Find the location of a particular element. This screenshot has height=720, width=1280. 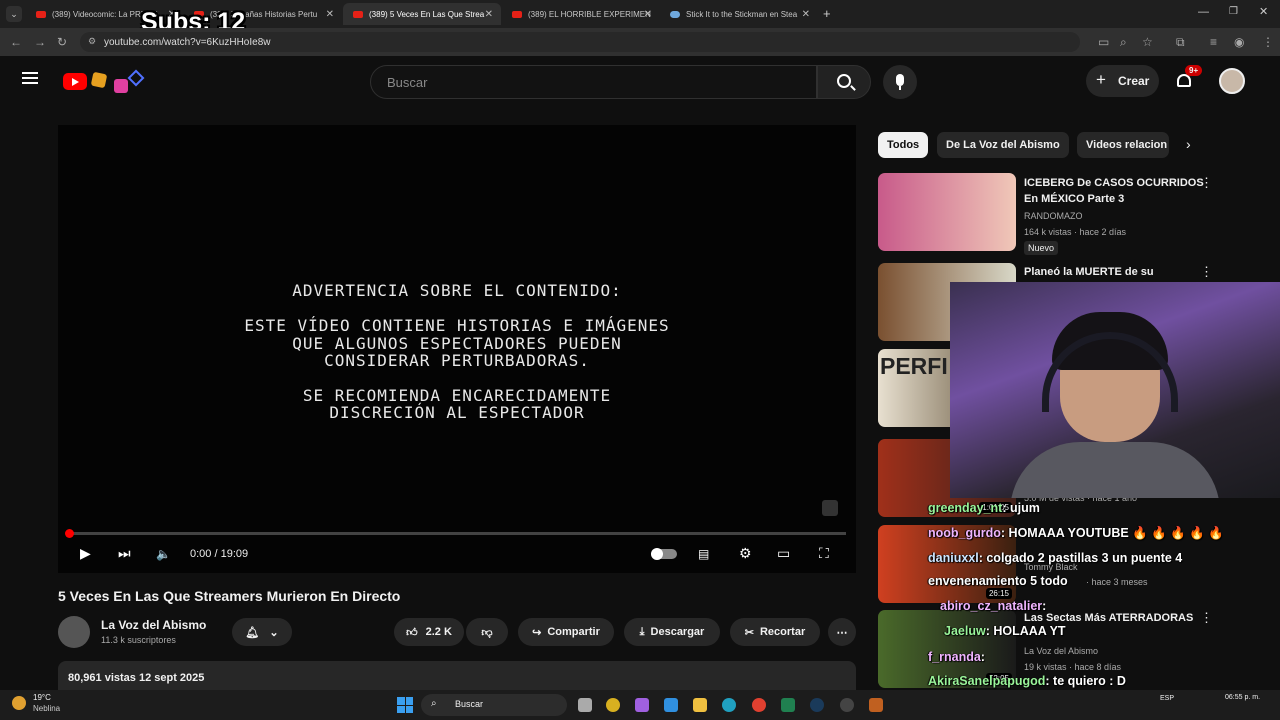

file-explorer-icon is located at coordinates (700, 705).